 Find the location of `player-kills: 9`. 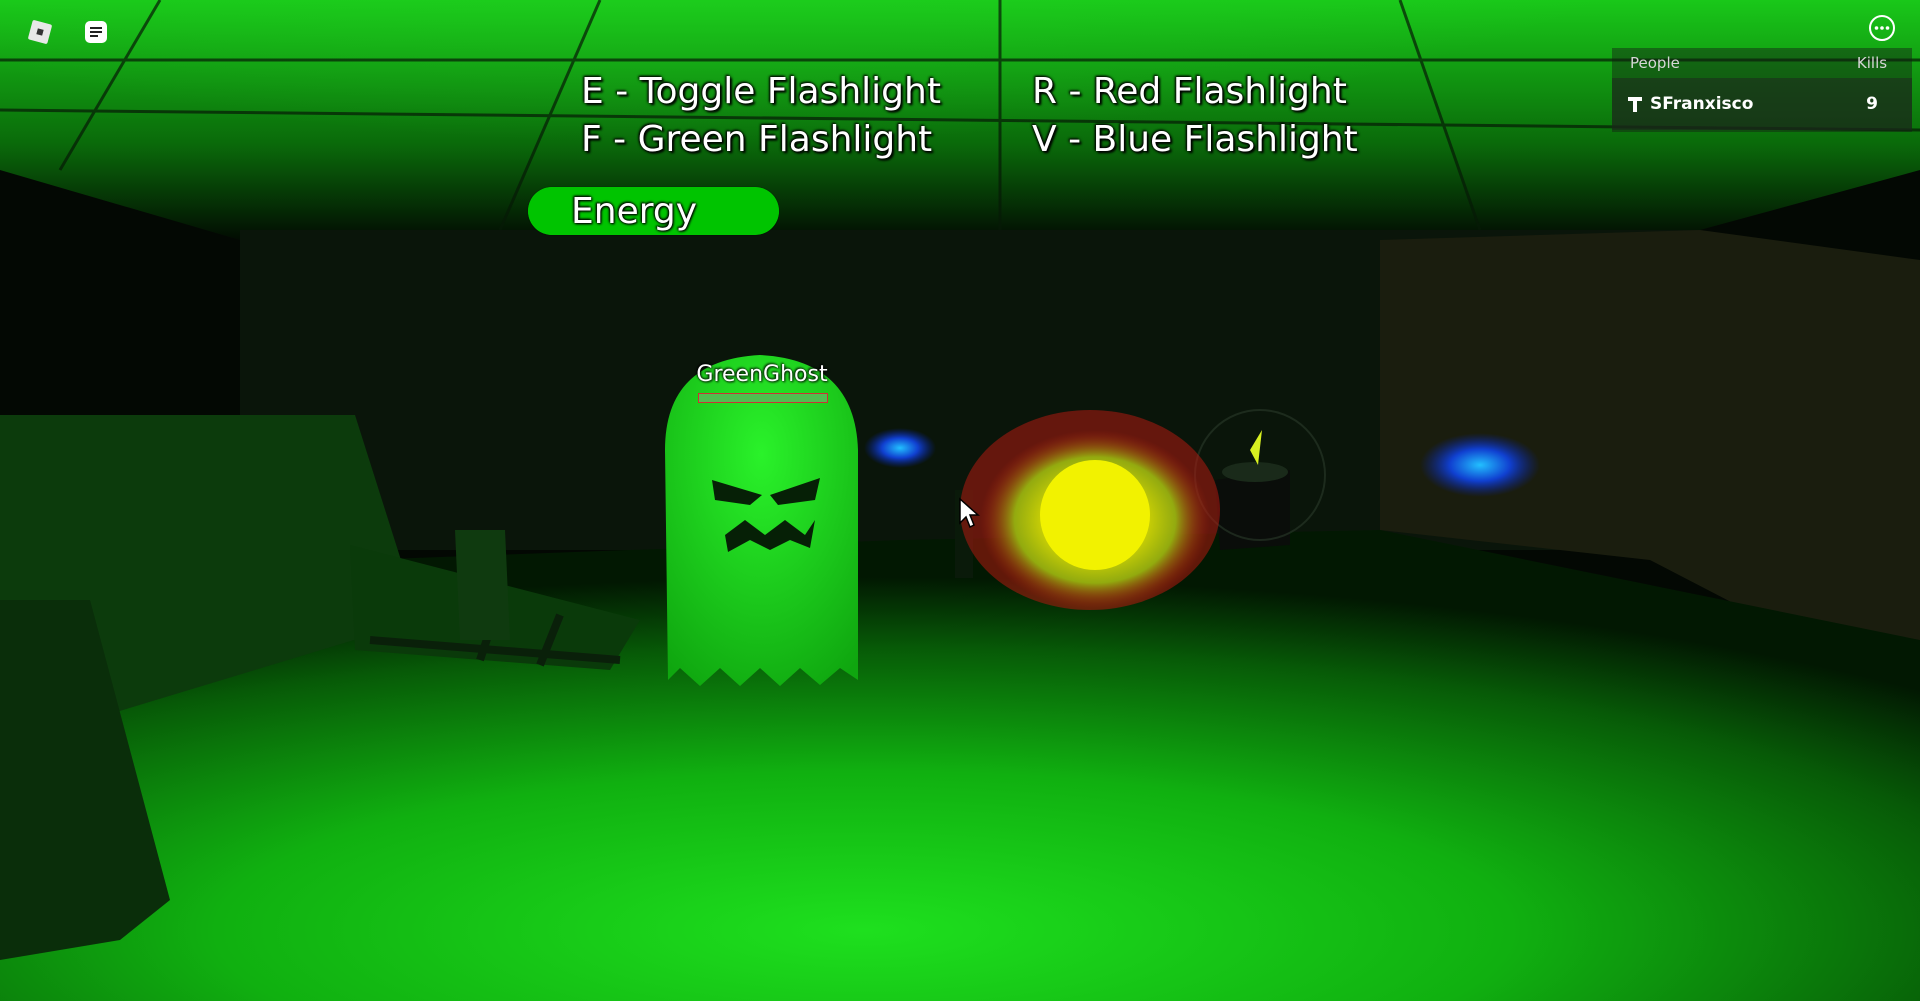

player-kills: 9 is located at coordinates (1872, 104).